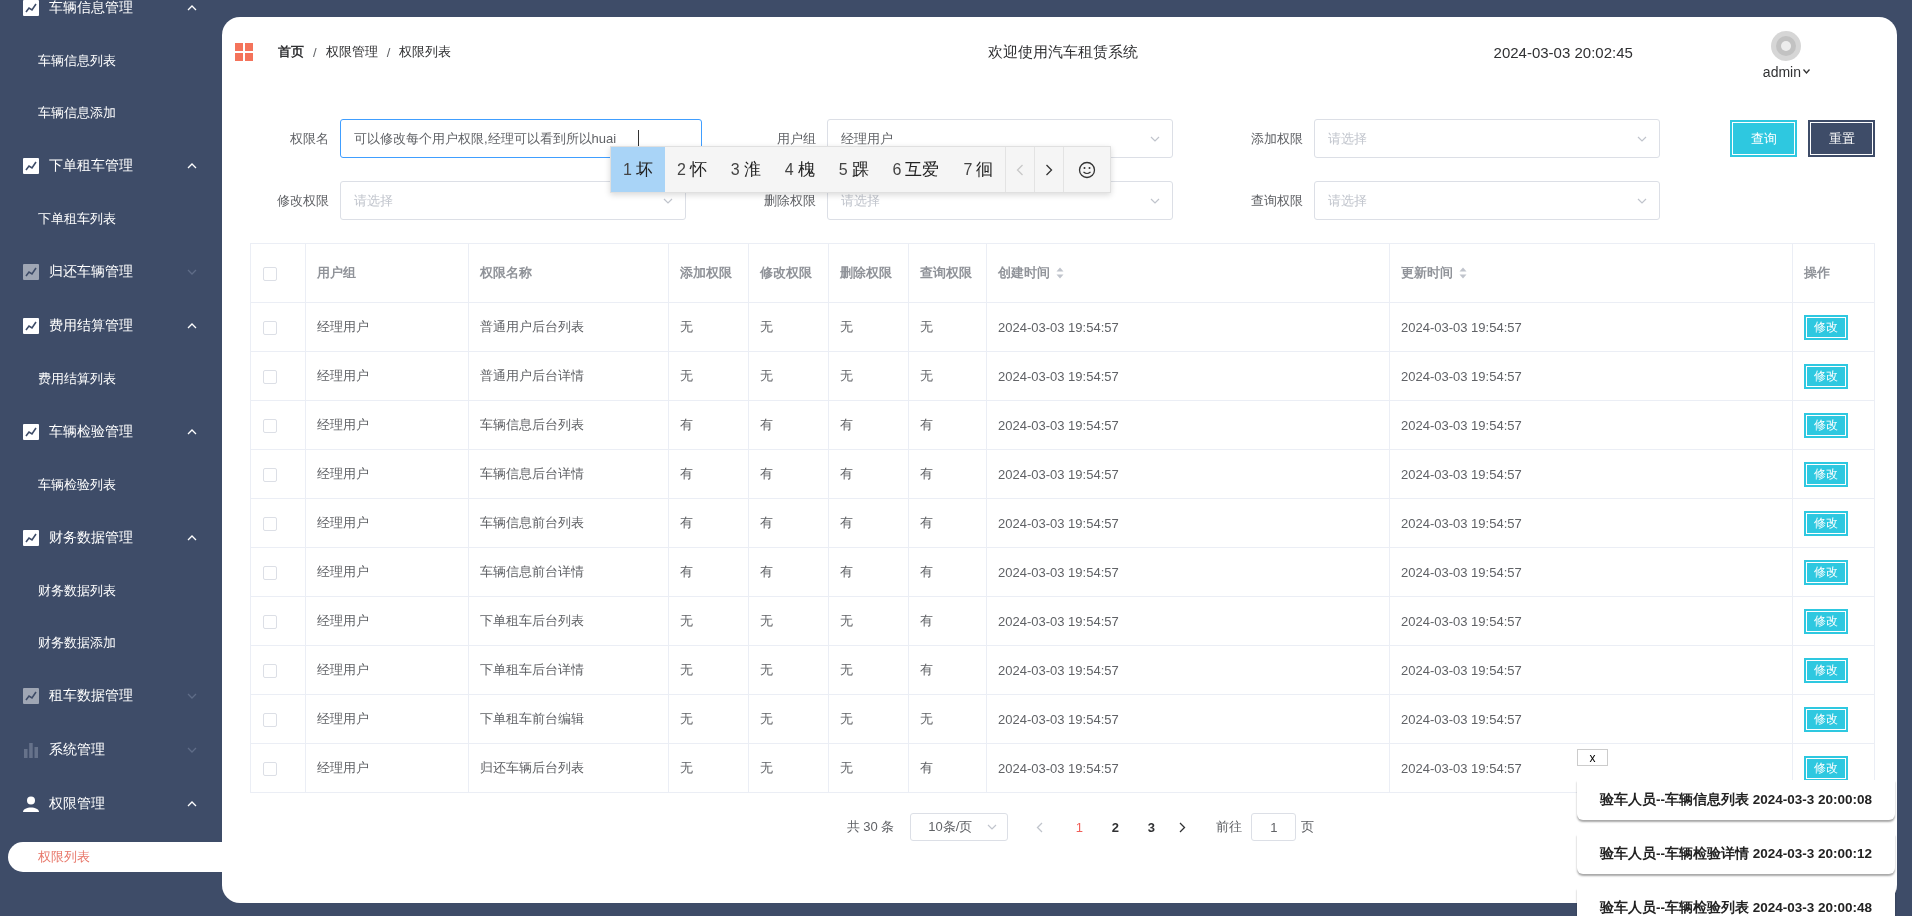 This screenshot has width=1912, height=916. Describe the element at coordinates (351, 52) in the screenshot. I see `breadcrumb-item: 权限管理` at that location.